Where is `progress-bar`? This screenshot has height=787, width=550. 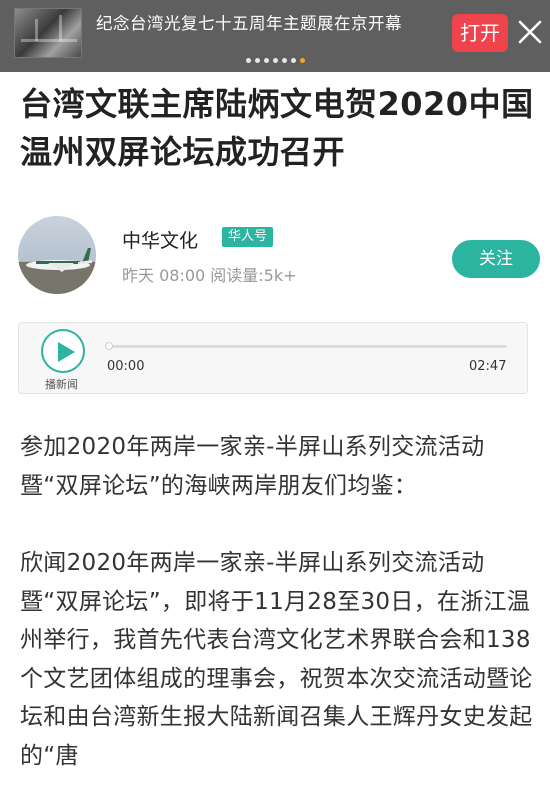 progress-bar is located at coordinates (307, 346).